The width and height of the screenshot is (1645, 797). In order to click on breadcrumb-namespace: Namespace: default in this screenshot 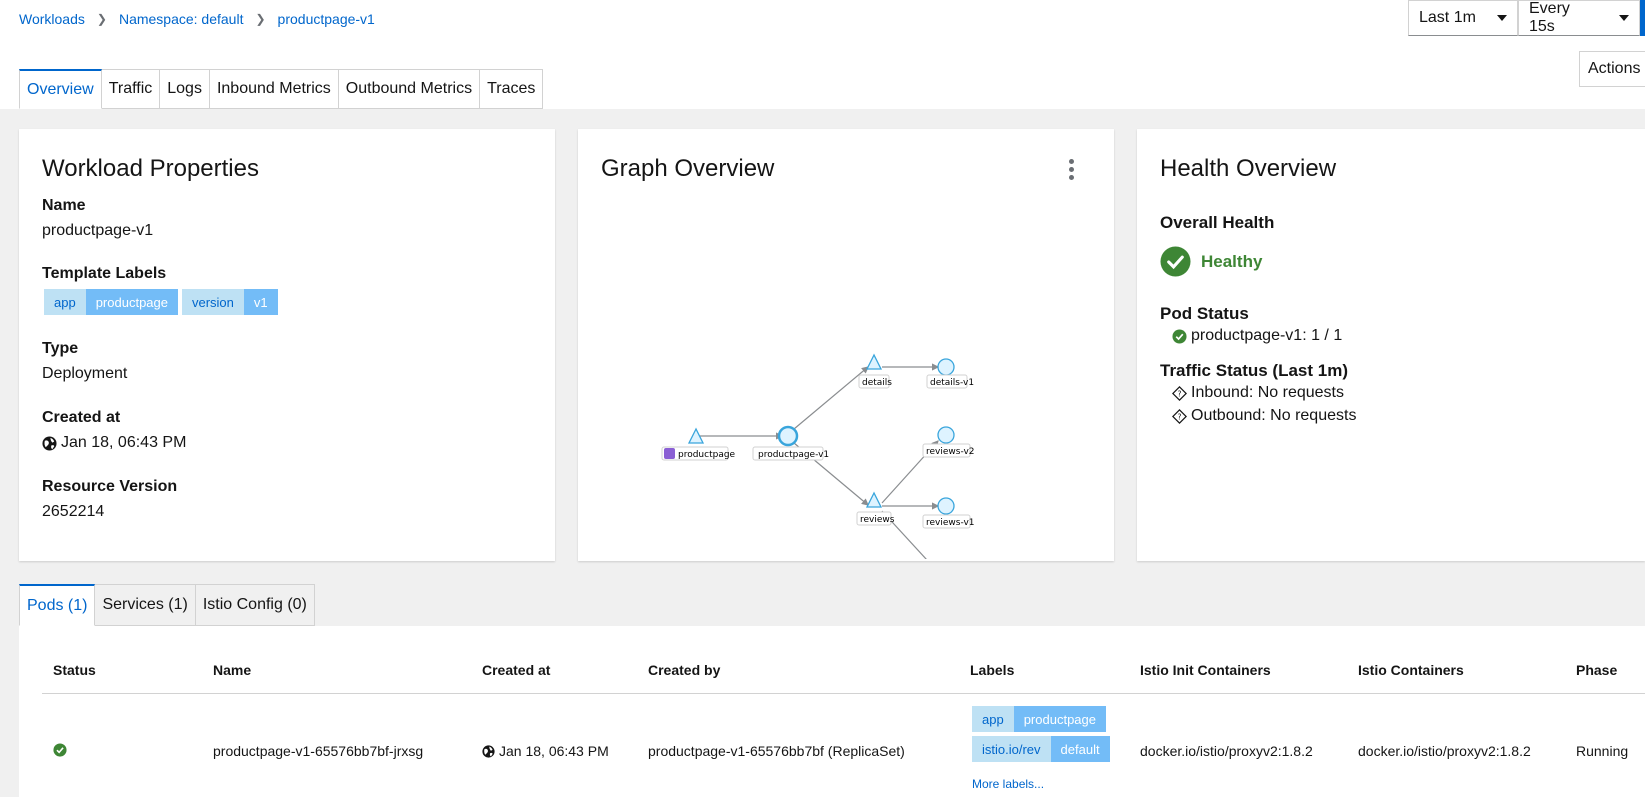, I will do `click(181, 19)`.